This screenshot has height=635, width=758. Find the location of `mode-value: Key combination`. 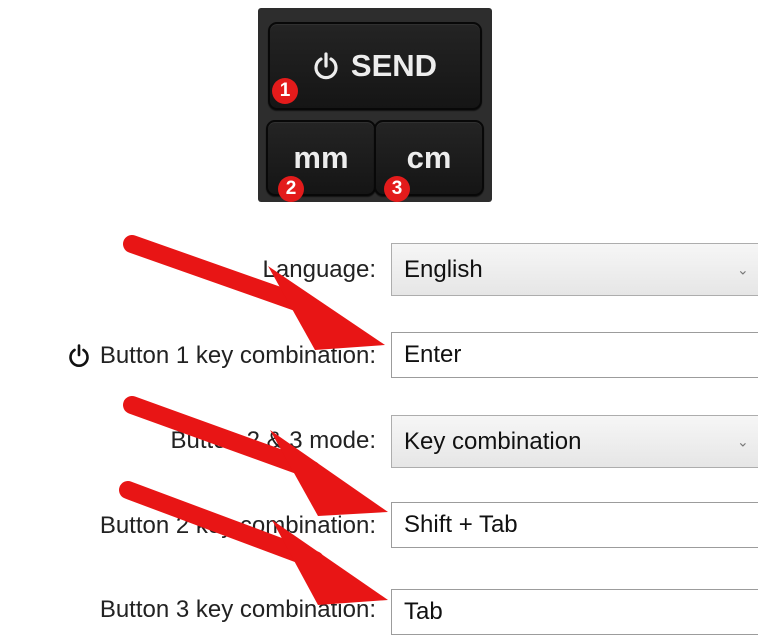

mode-value: Key combination is located at coordinates (493, 441).